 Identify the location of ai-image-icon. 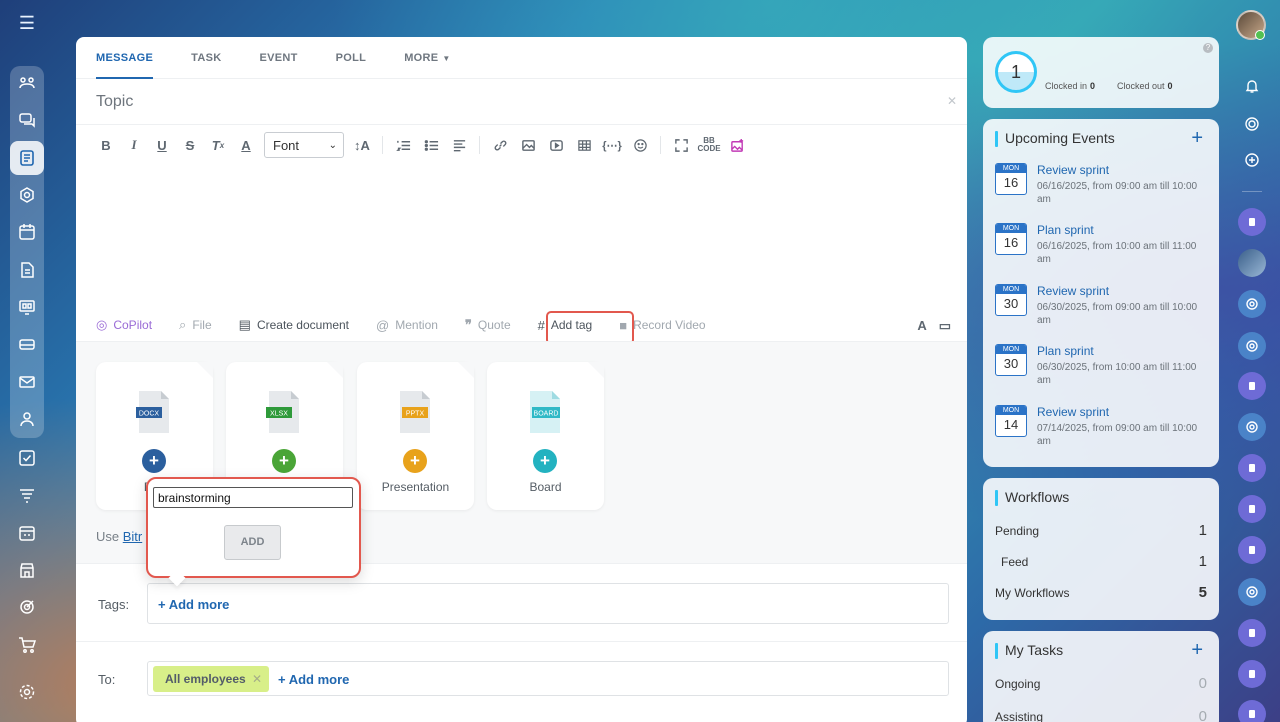
(737, 145).